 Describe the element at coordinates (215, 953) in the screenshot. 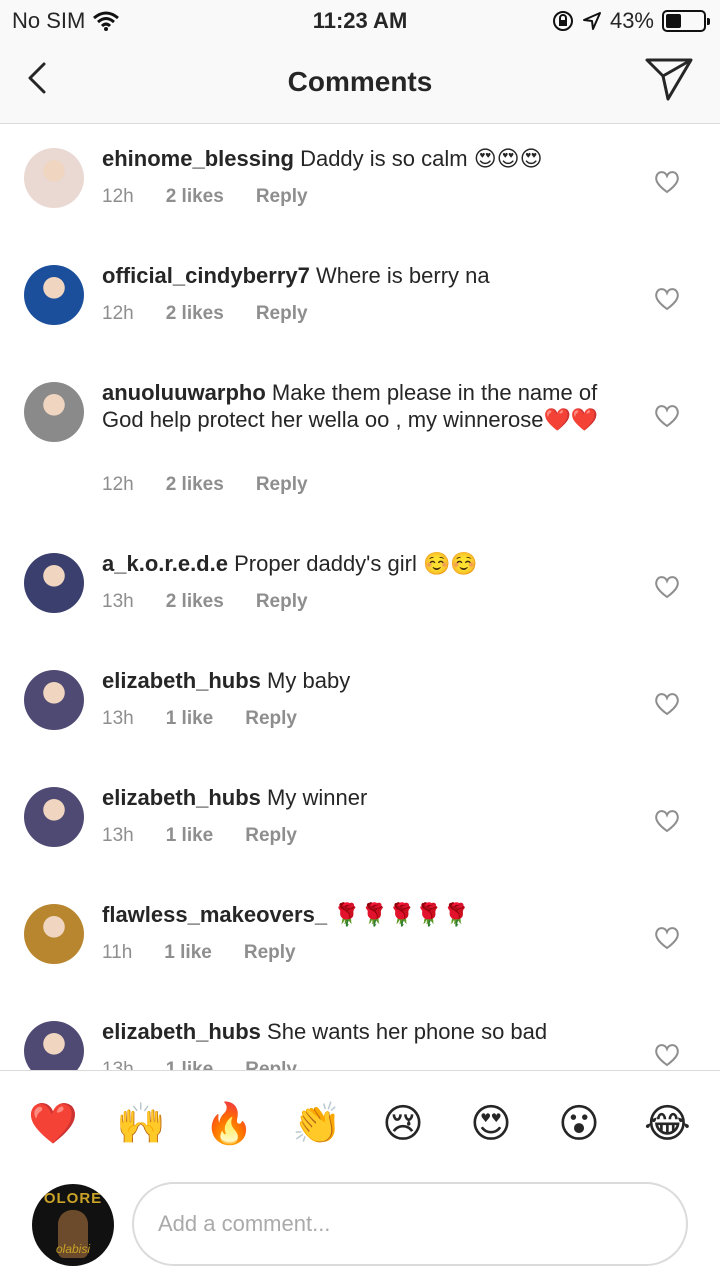

I see `comment-meta: 11h 1 like Reply` at that location.